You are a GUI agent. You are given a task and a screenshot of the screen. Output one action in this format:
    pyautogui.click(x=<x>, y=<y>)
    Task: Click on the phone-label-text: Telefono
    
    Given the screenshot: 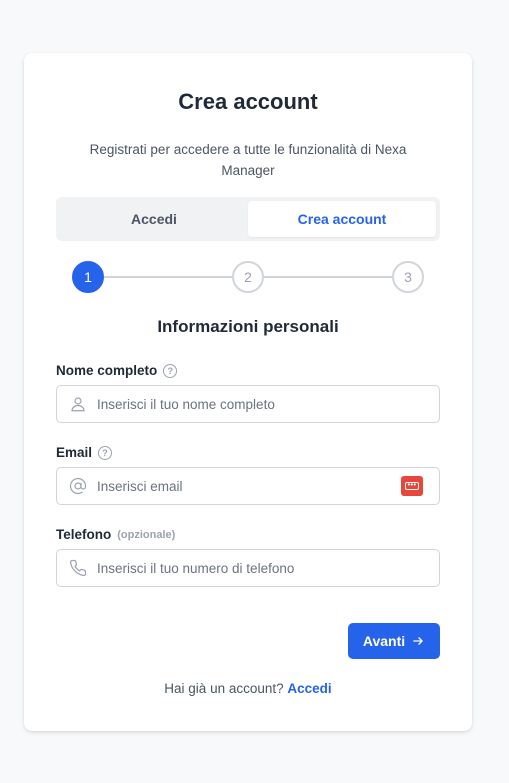 What is the action you would take?
    pyautogui.click(x=84, y=534)
    